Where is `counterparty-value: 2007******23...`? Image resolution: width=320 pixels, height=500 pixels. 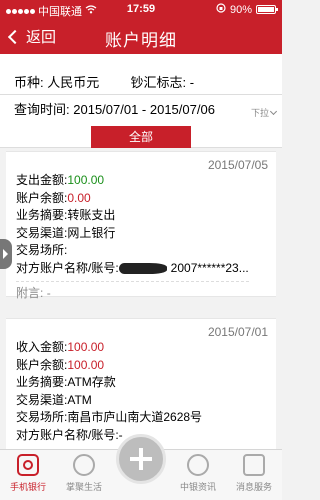
counterparty-value: 2007******23... is located at coordinates (209, 267).